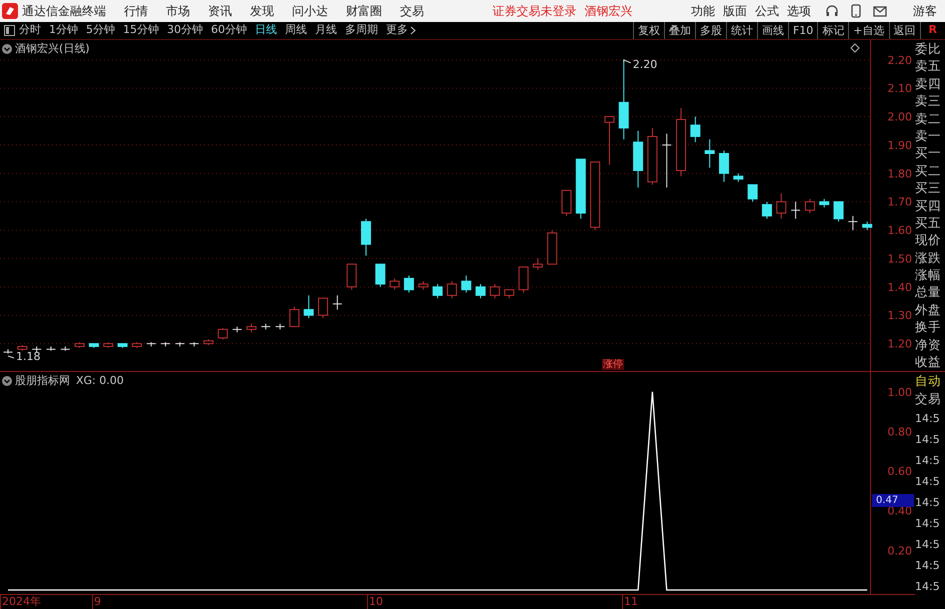 This screenshot has width=945, height=609. I want to click on high-marker-line, so click(627, 61).